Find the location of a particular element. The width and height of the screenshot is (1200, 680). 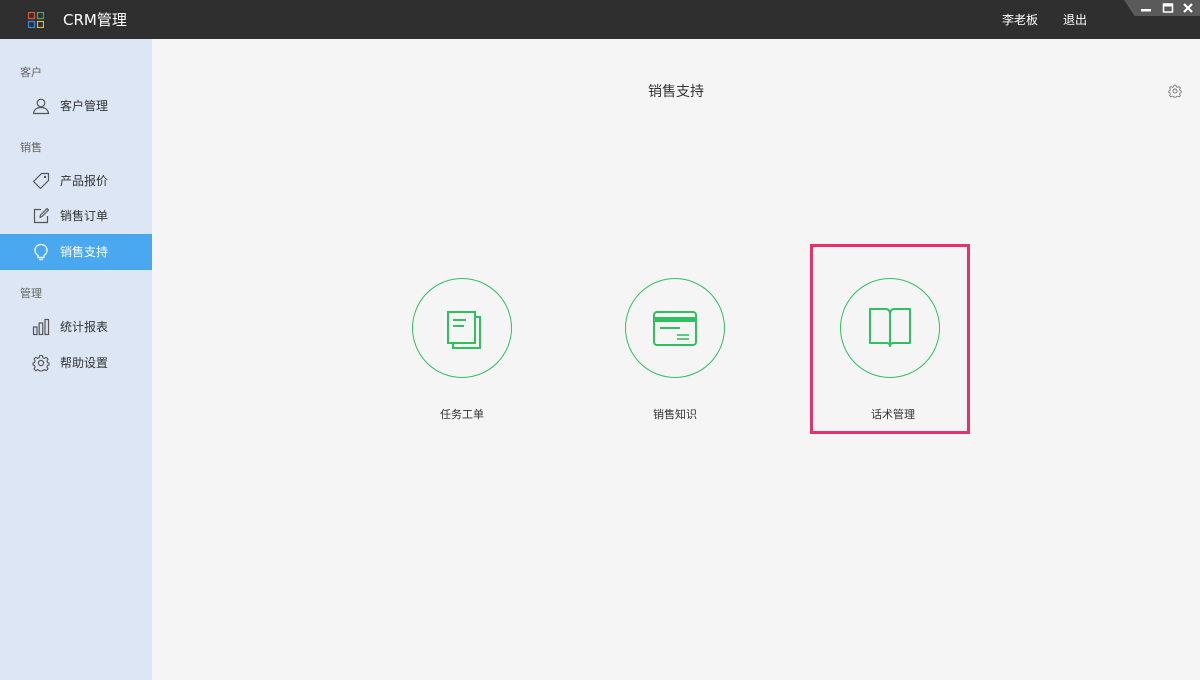

app-logo-icon is located at coordinates (36, 20).